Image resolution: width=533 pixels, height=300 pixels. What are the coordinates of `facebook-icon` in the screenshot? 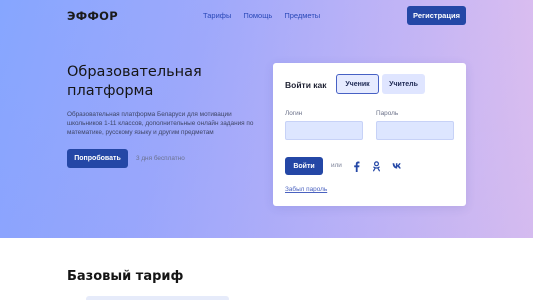 It's located at (356, 166).